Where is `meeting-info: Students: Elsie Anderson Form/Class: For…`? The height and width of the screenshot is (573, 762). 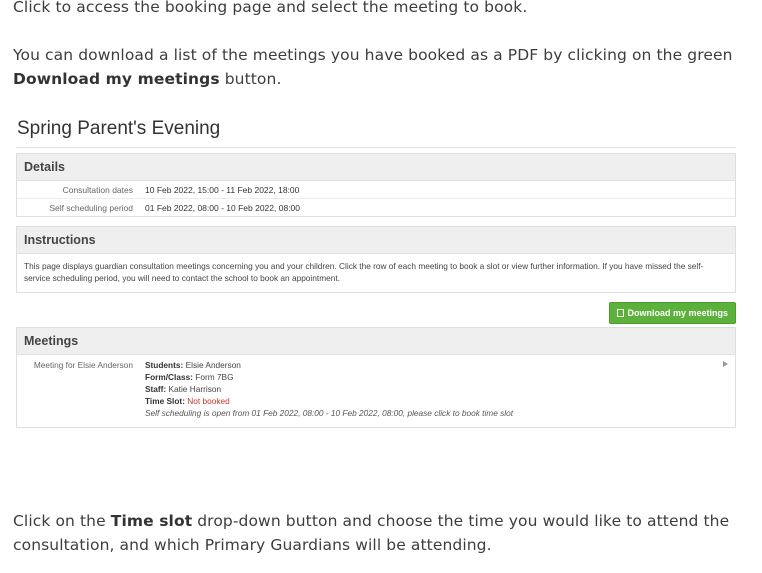 meeting-info: Students: Elsie Anderson Form/Class: For… is located at coordinates (329, 389).